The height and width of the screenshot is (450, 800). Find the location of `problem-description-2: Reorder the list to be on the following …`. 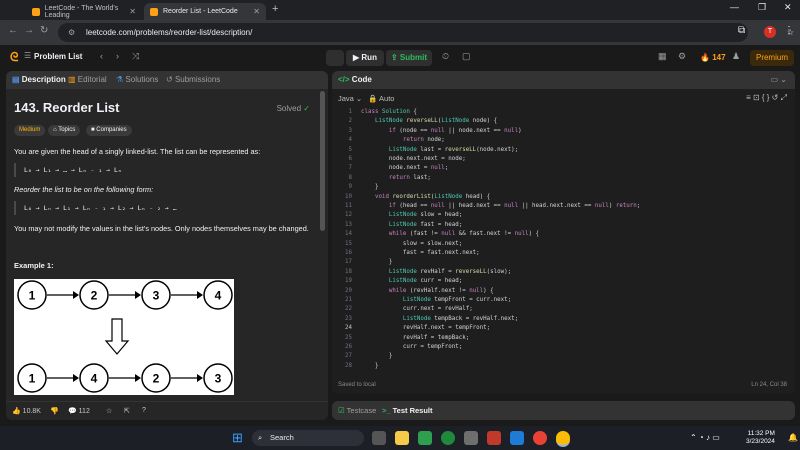

problem-description-2: Reorder the list to be on the following … is located at coordinates (84, 189).